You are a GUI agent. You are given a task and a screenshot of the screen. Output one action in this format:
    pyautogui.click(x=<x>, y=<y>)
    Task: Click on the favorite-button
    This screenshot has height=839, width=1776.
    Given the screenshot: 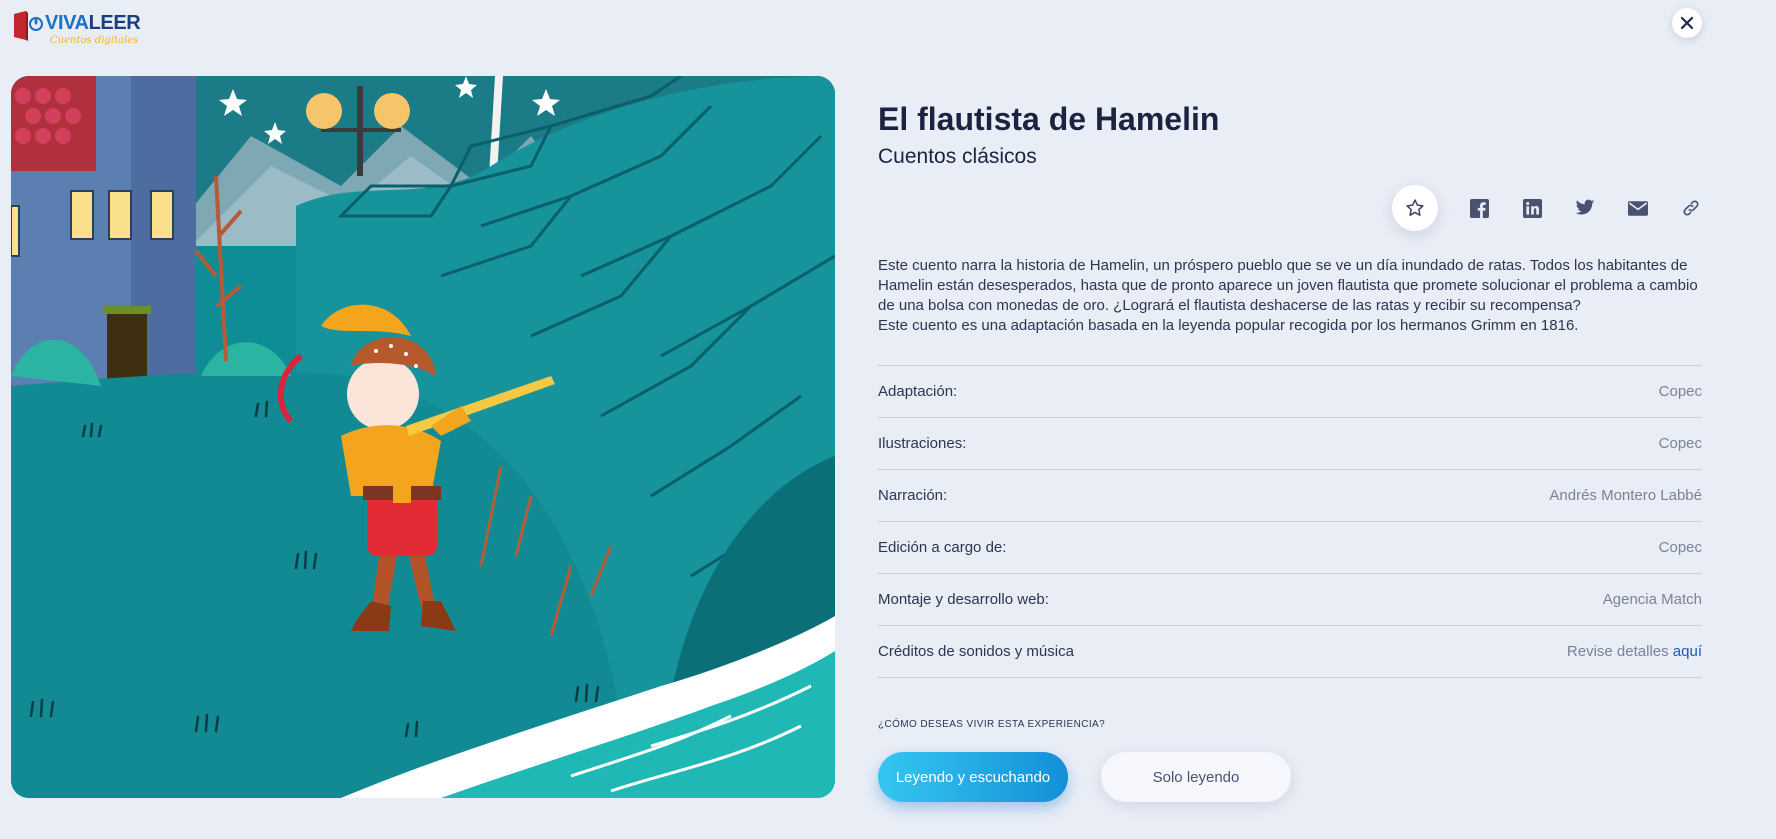 What is the action you would take?
    pyautogui.click(x=1415, y=208)
    